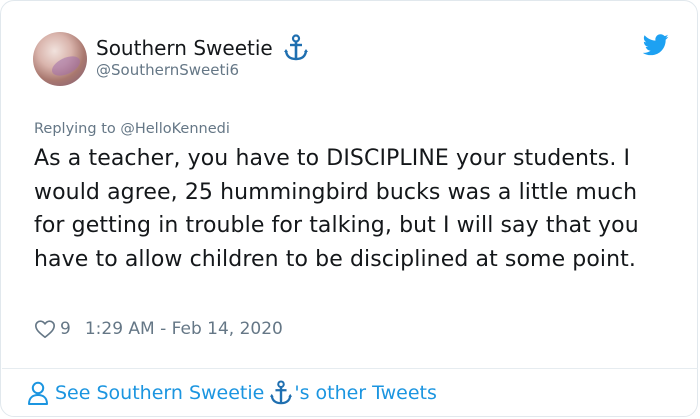  I want to click on twitter-bird-icon, so click(656, 45).